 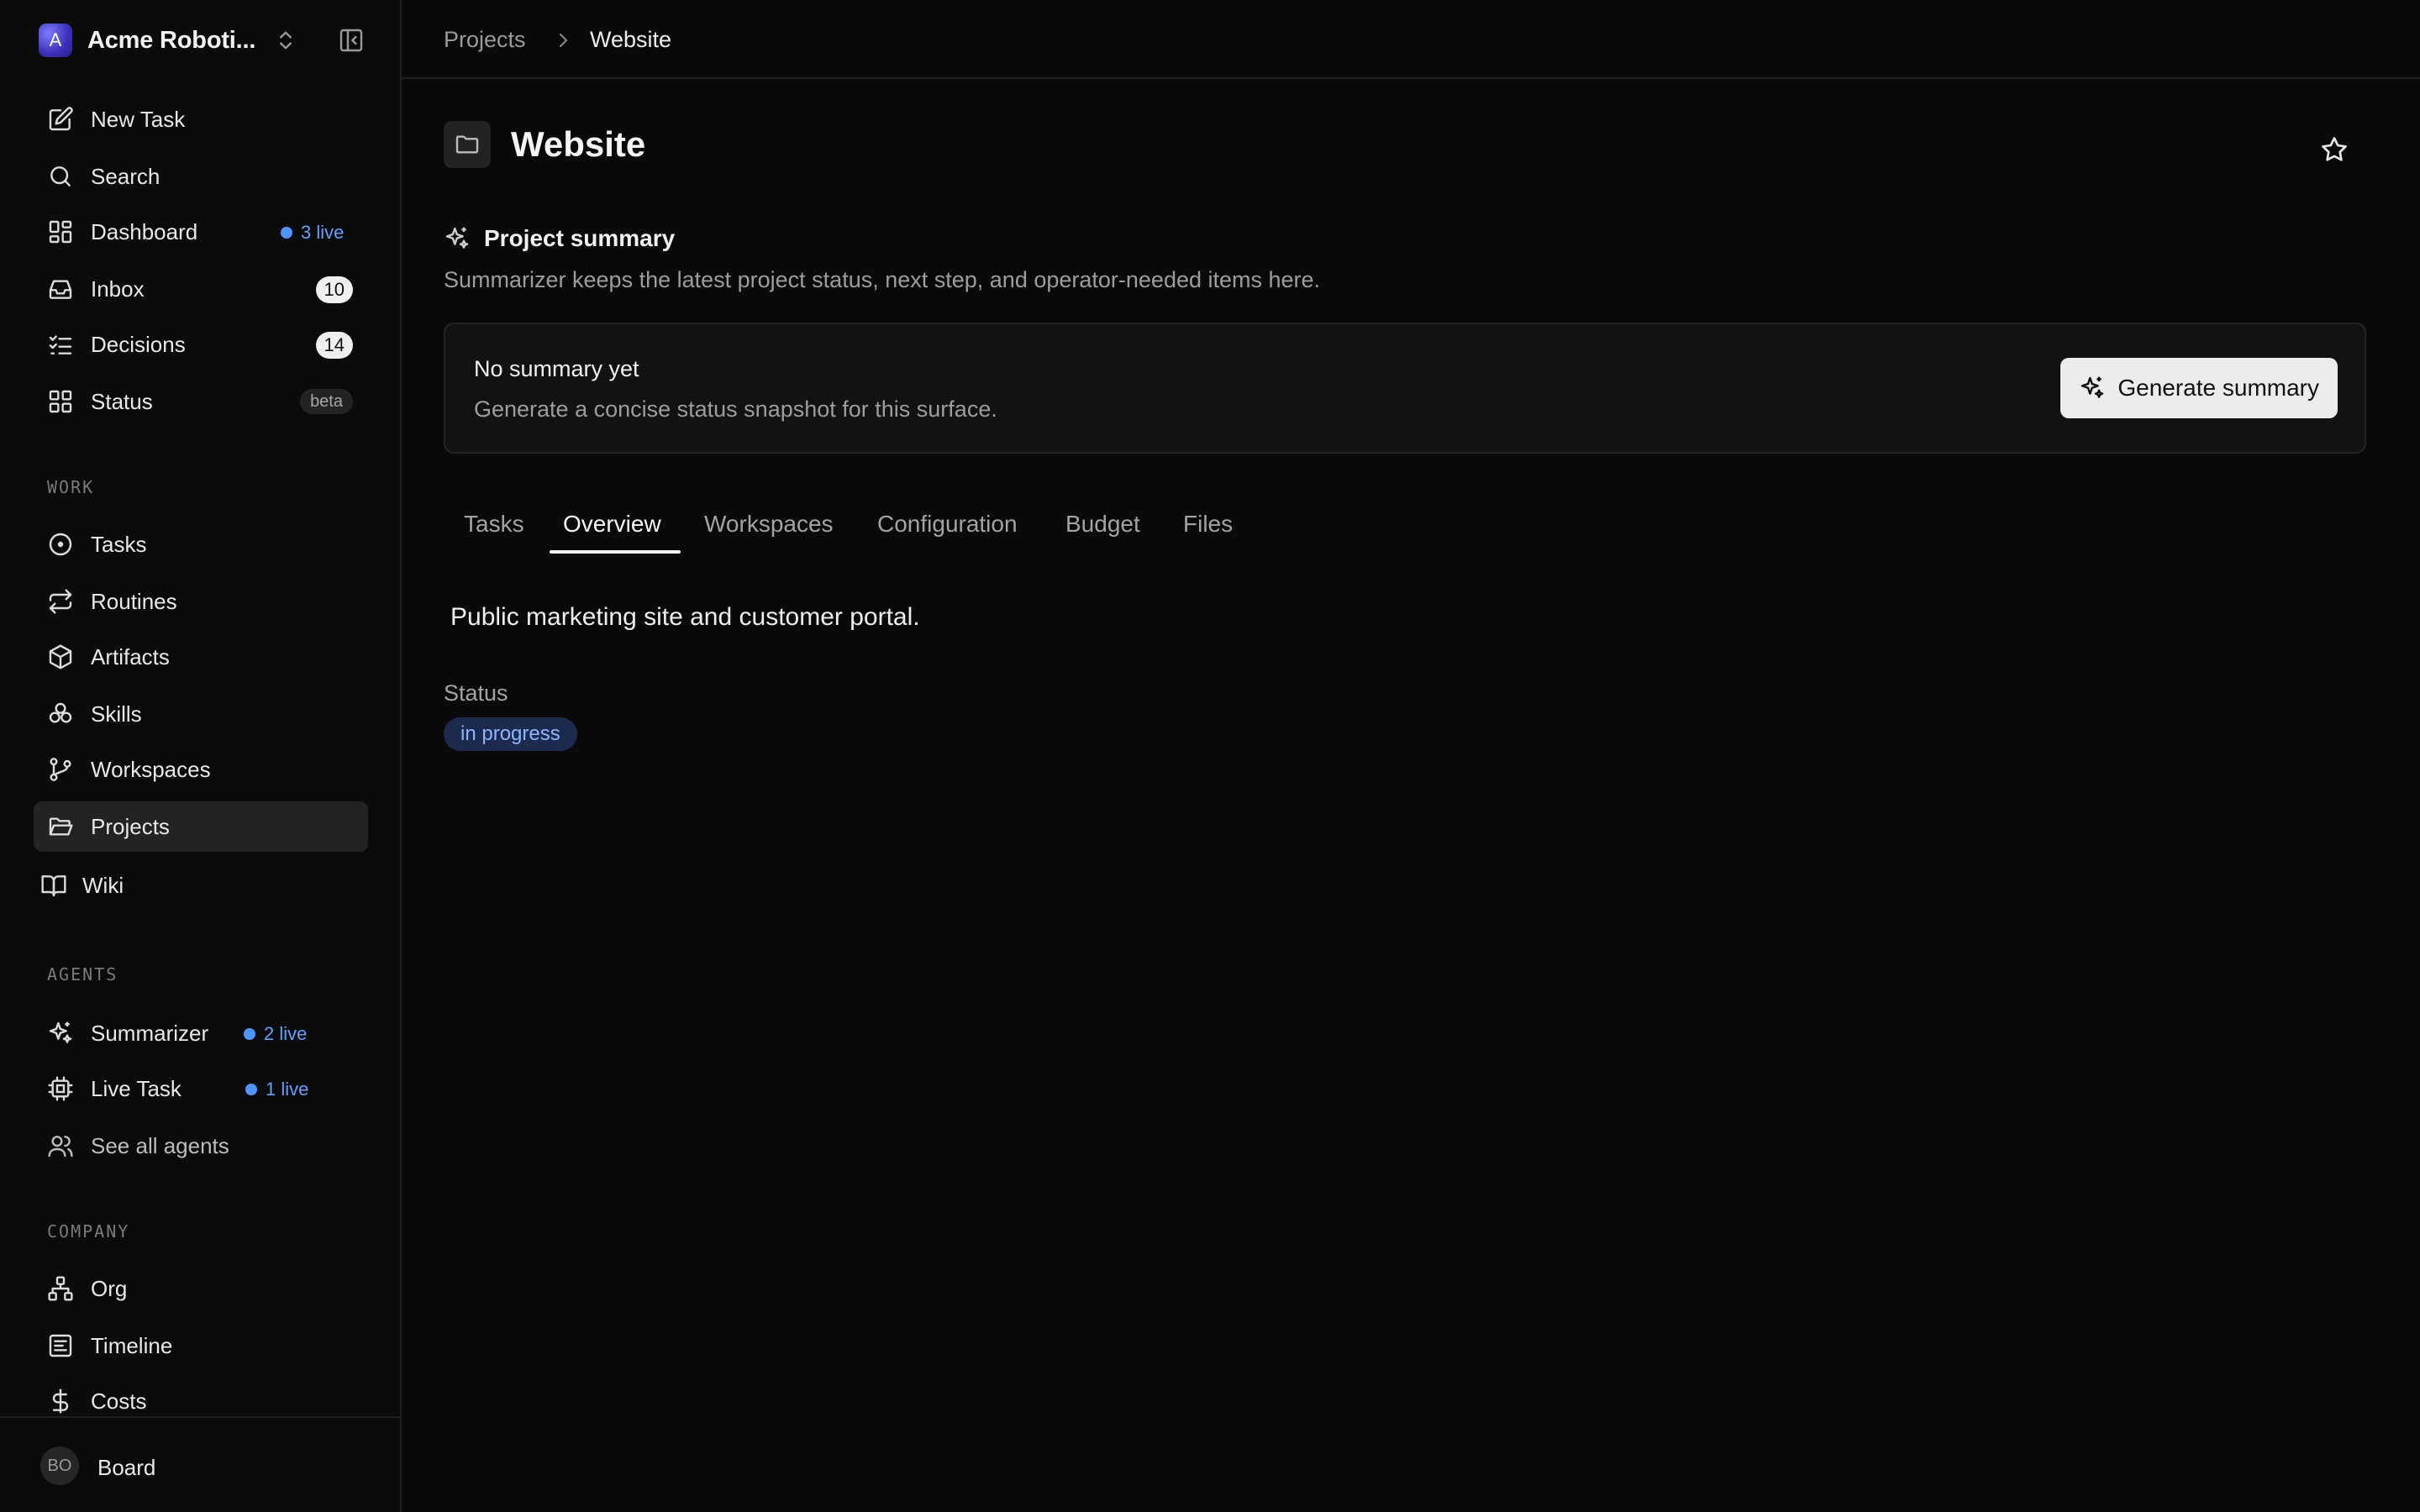 I want to click on grid-icon, so click(x=60, y=401).